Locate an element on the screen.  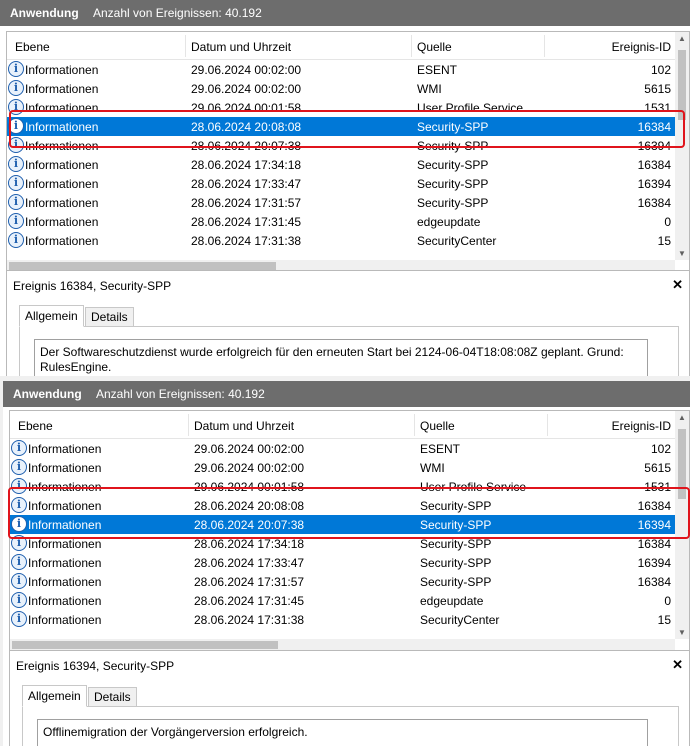
detail-title: Ereignis 16384, Security-SPP is located at coordinates (92, 286).